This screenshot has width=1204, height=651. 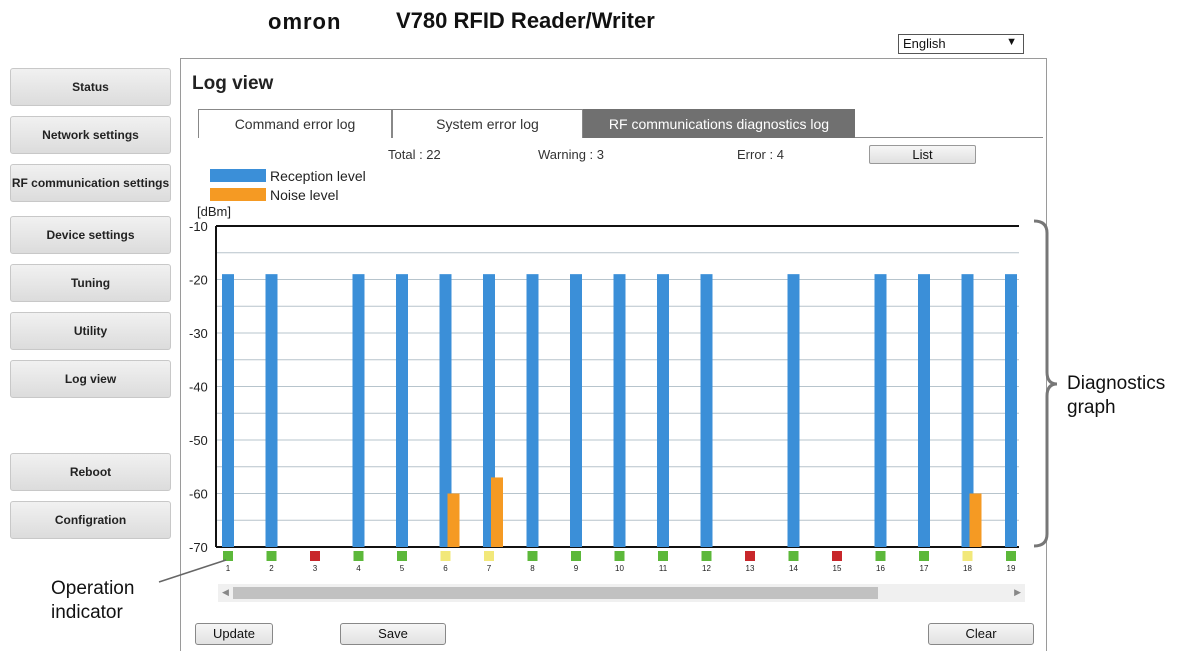 What do you see at coordinates (1045, 383) in the screenshot?
I see `diagnostics-graph-bracket` at bounding box center [1045, 383].